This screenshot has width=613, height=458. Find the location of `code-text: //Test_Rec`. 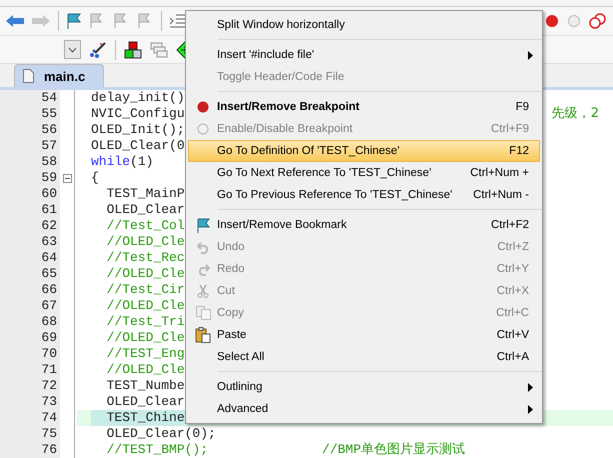

code-text: //Test_Rec is located at coordinates (145, 258).